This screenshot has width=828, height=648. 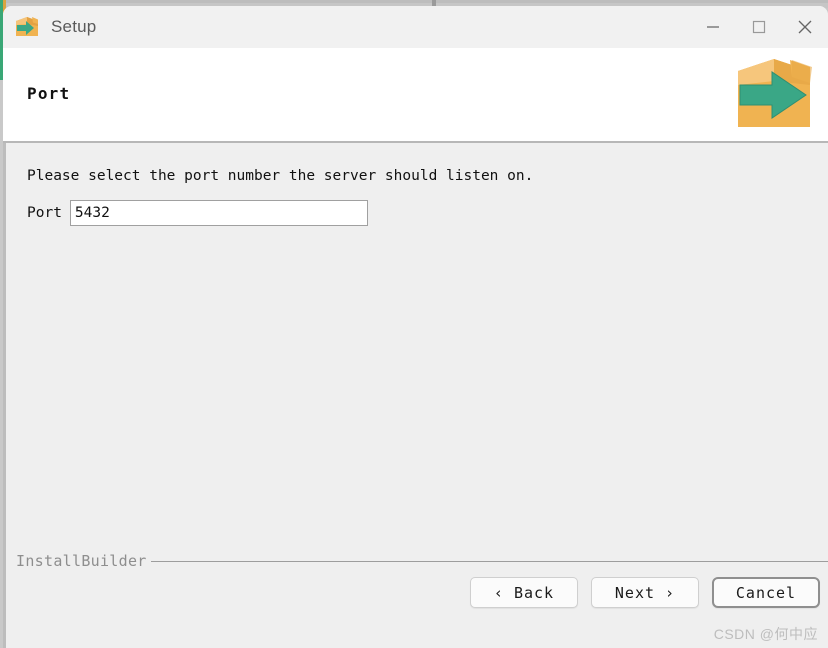 What do you see at coordinates (415, 95) in the screenshot?
I see `page-header: Port` at bounding box center [415, 95].